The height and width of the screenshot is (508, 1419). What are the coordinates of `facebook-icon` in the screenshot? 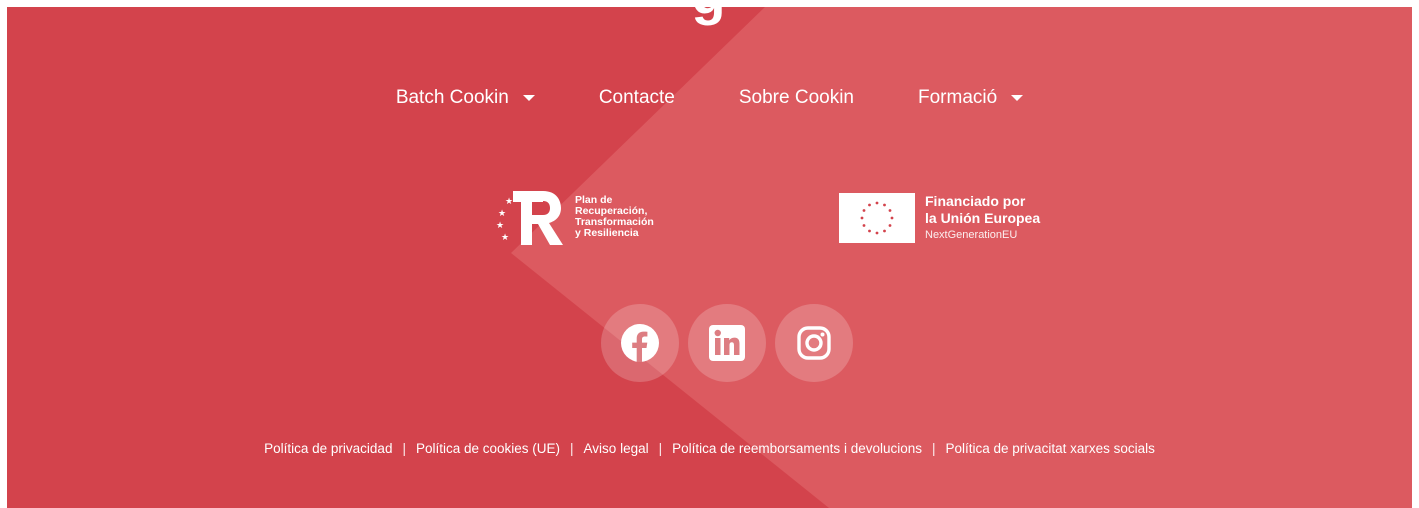 It's located at (640, 343).